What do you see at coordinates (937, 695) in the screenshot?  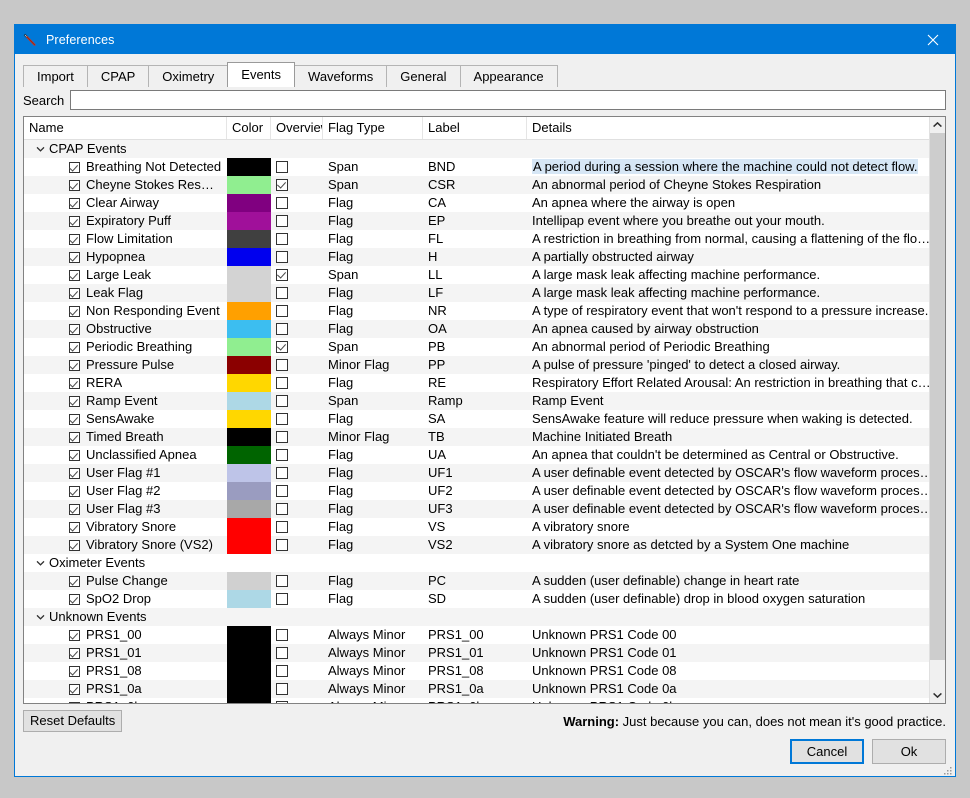 I see `scroll-down-icon` at bounding box center [937, 695].